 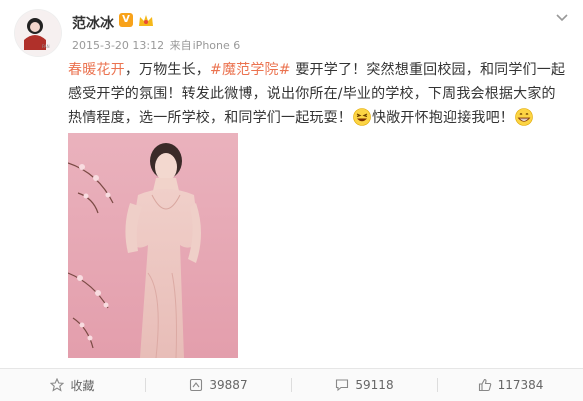 I want to click on star-icon, so click(x=57, y=385).